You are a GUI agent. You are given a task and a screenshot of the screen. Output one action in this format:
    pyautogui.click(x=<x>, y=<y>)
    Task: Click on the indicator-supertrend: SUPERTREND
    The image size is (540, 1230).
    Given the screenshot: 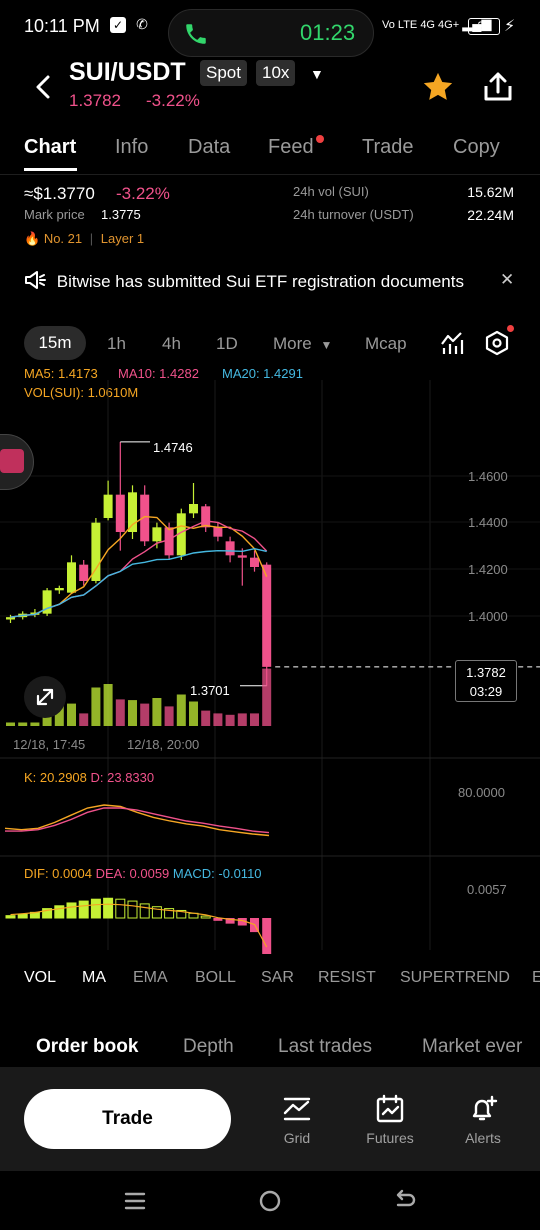 What is the action you would take?
    pyautogui.click(x=455, y=978)
    